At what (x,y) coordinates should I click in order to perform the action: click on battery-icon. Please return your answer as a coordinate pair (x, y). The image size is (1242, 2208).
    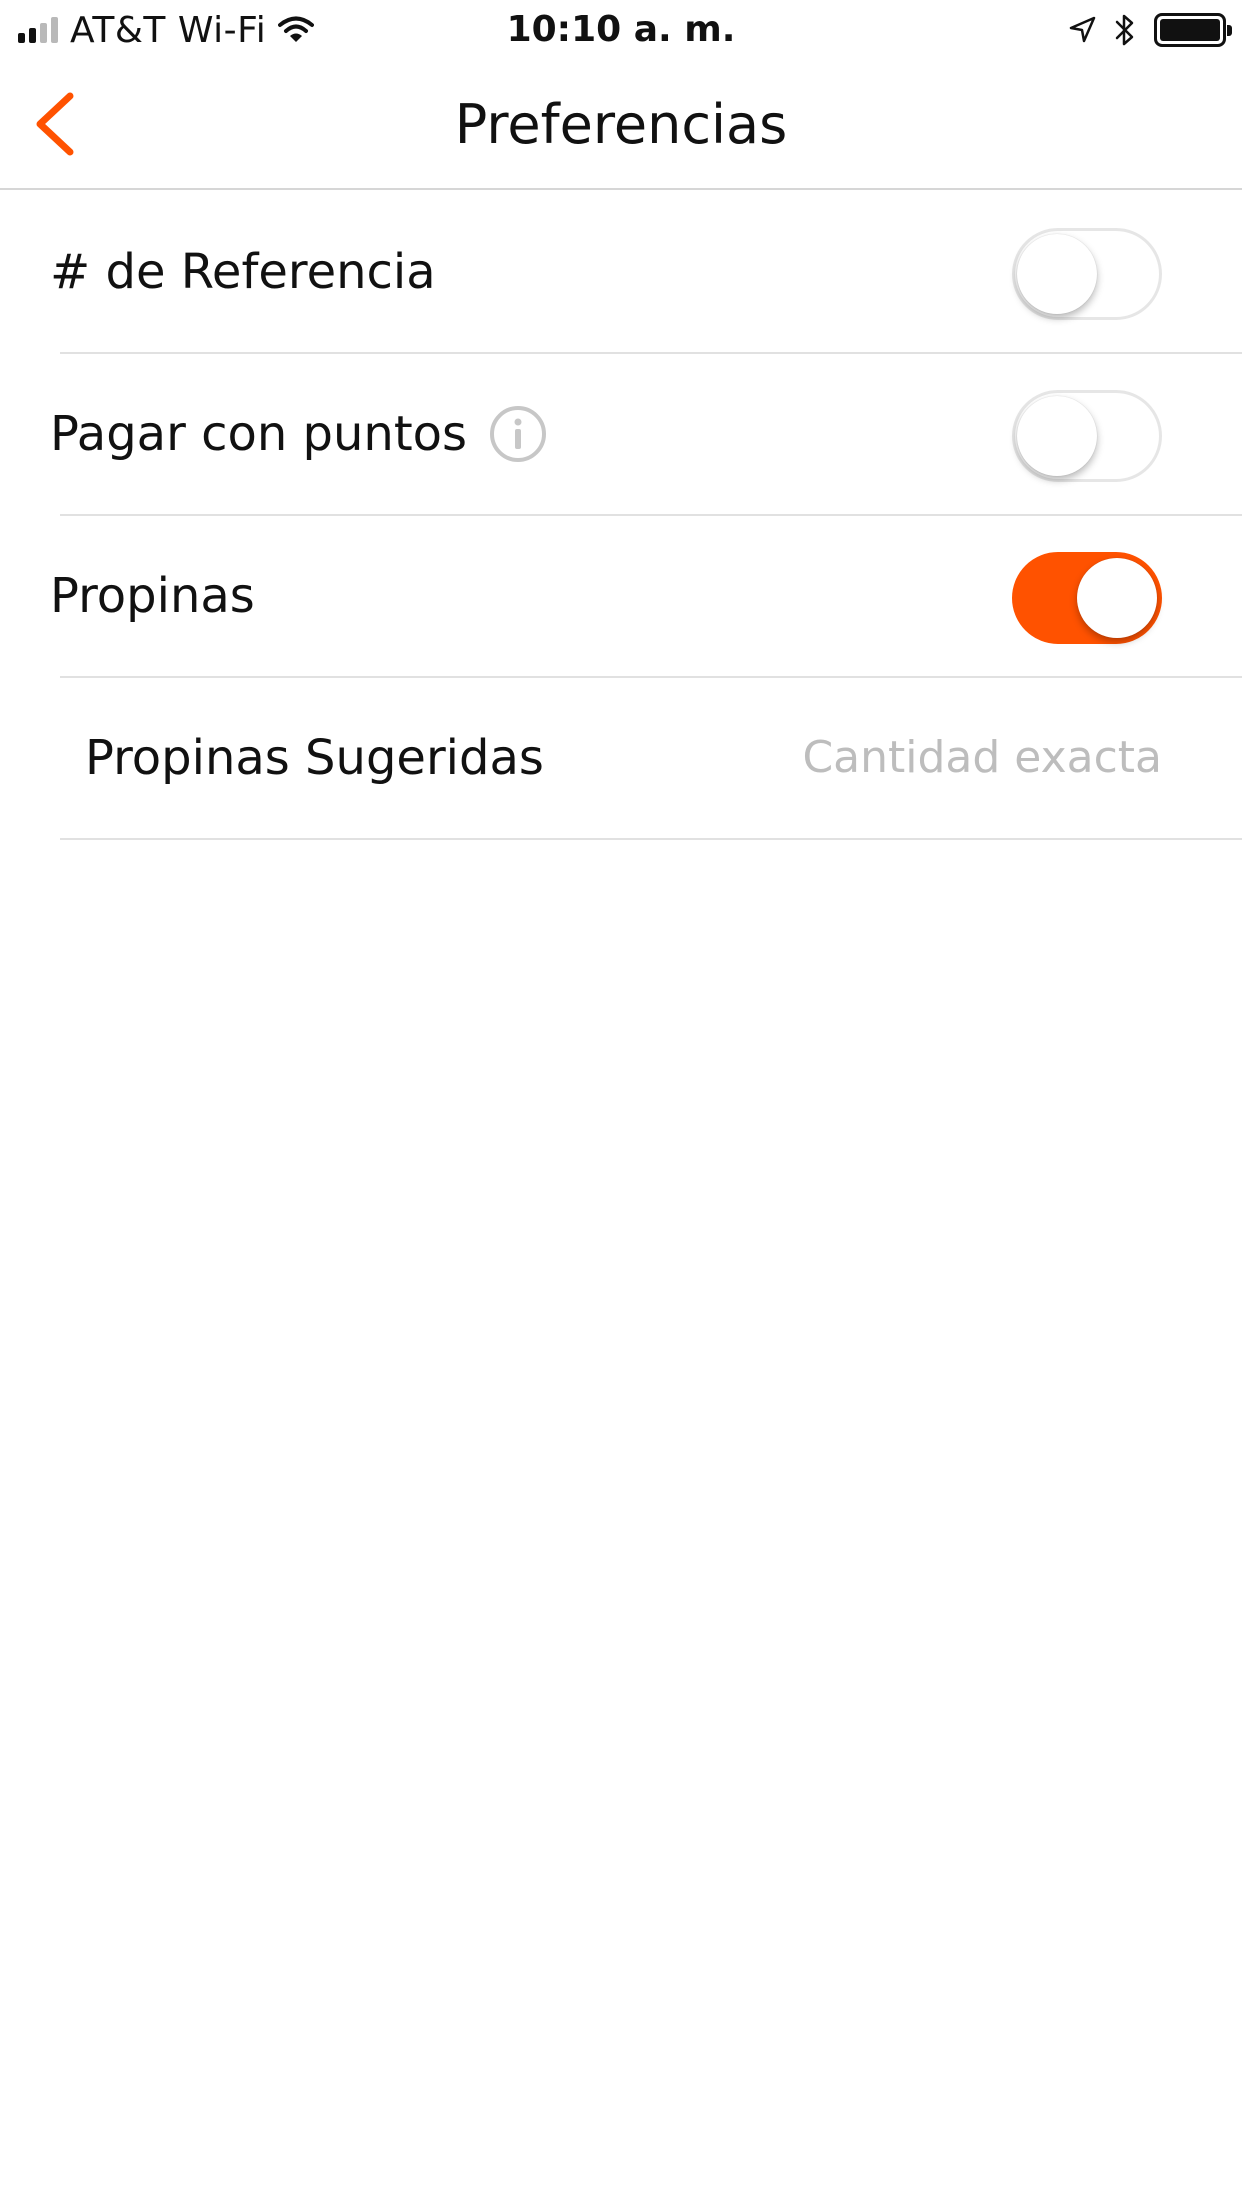
    Looking at the image, I should click on (1193, 30).